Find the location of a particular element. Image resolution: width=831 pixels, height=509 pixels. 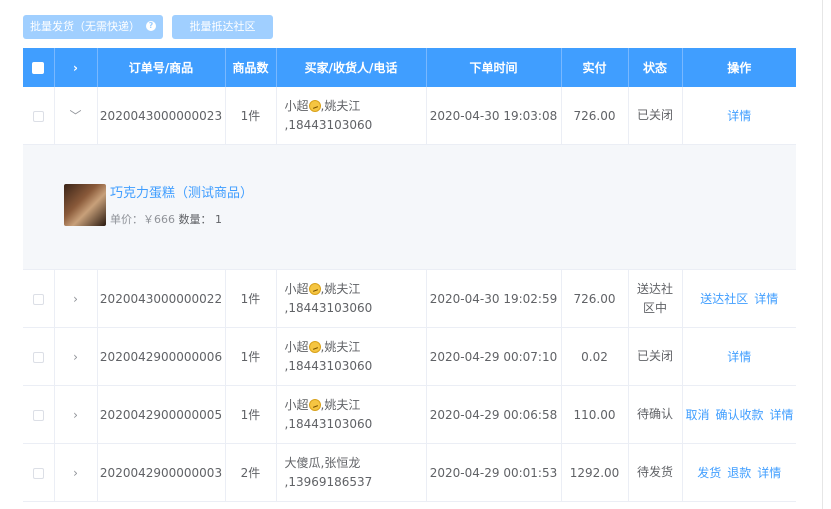

price-label: 单价： is located at coordinates (126, 219).